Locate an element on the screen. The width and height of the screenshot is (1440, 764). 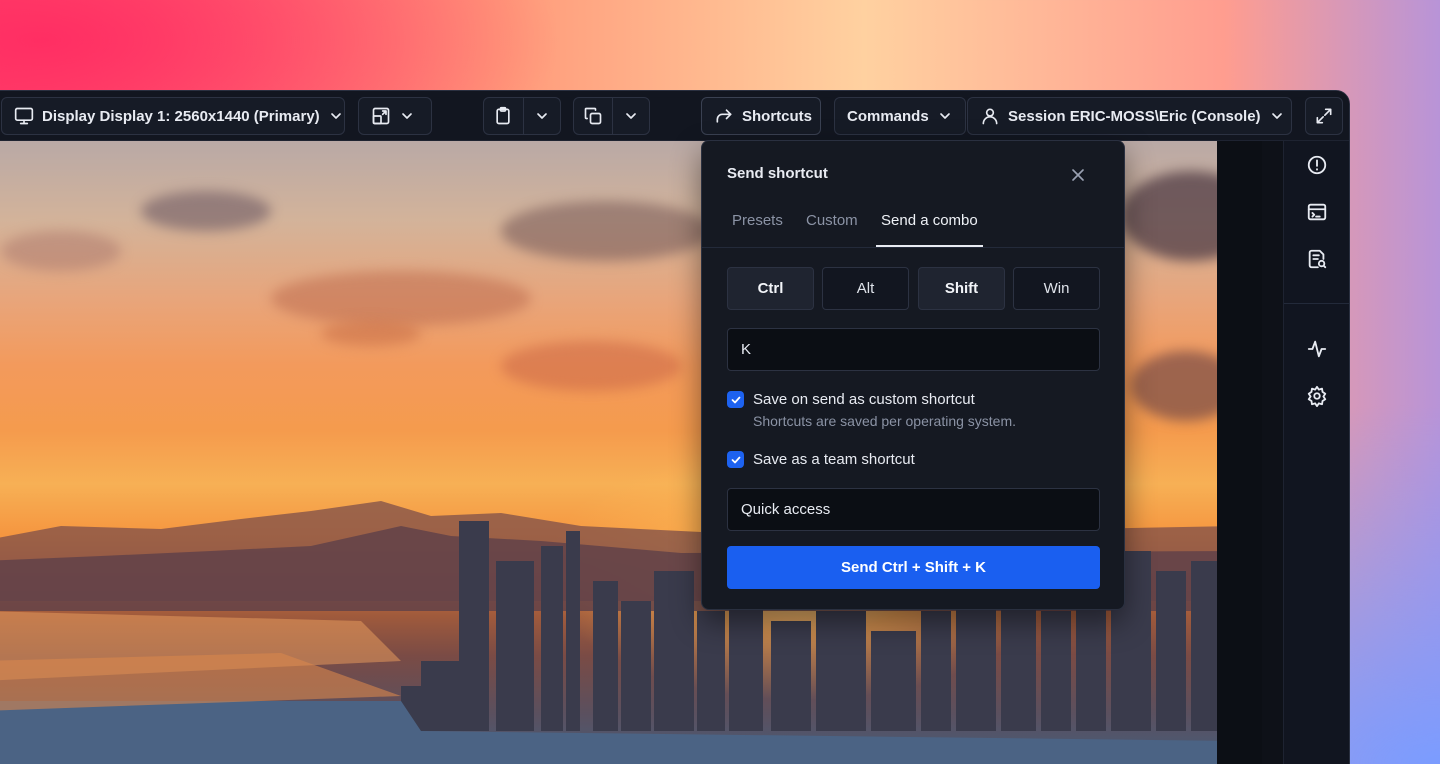
save-team-label: Save as a team shortcut is located at coordinates (834, 459).